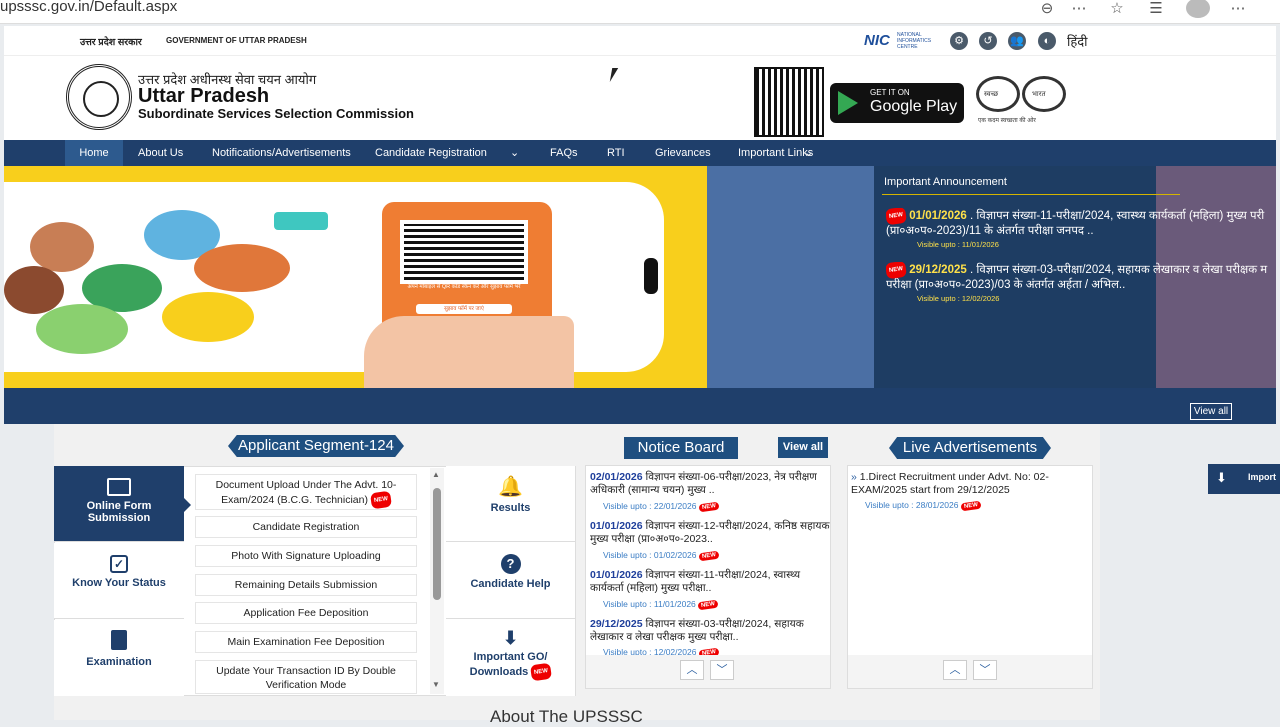  What do you see at coordinates (790, 282) in the screenshot?
I see `banner-side-panel` at bounding box center [790, 282].